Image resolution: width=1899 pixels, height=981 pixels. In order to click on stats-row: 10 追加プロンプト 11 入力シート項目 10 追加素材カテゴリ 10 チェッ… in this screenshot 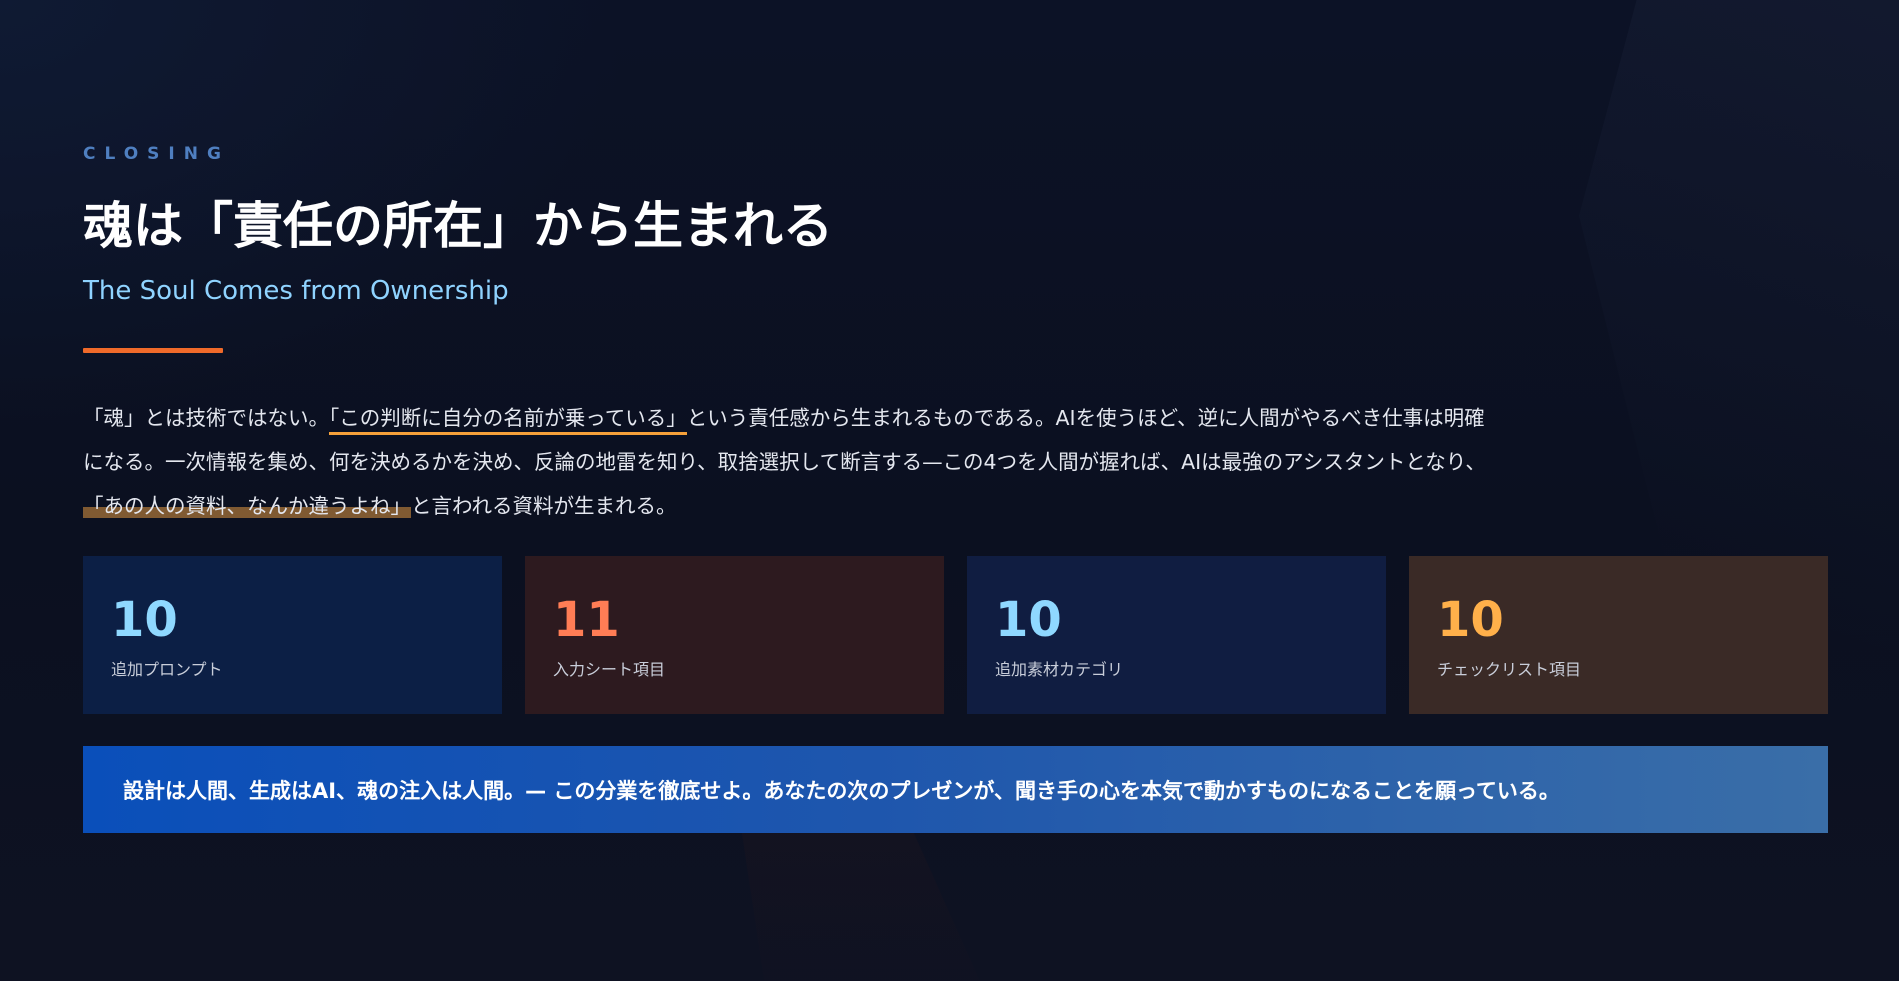, I will do `click(955, 635)`.